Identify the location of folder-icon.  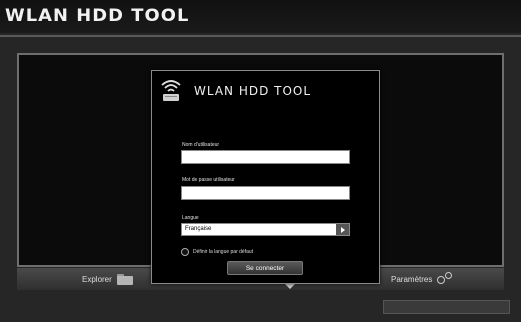
(124, 279).